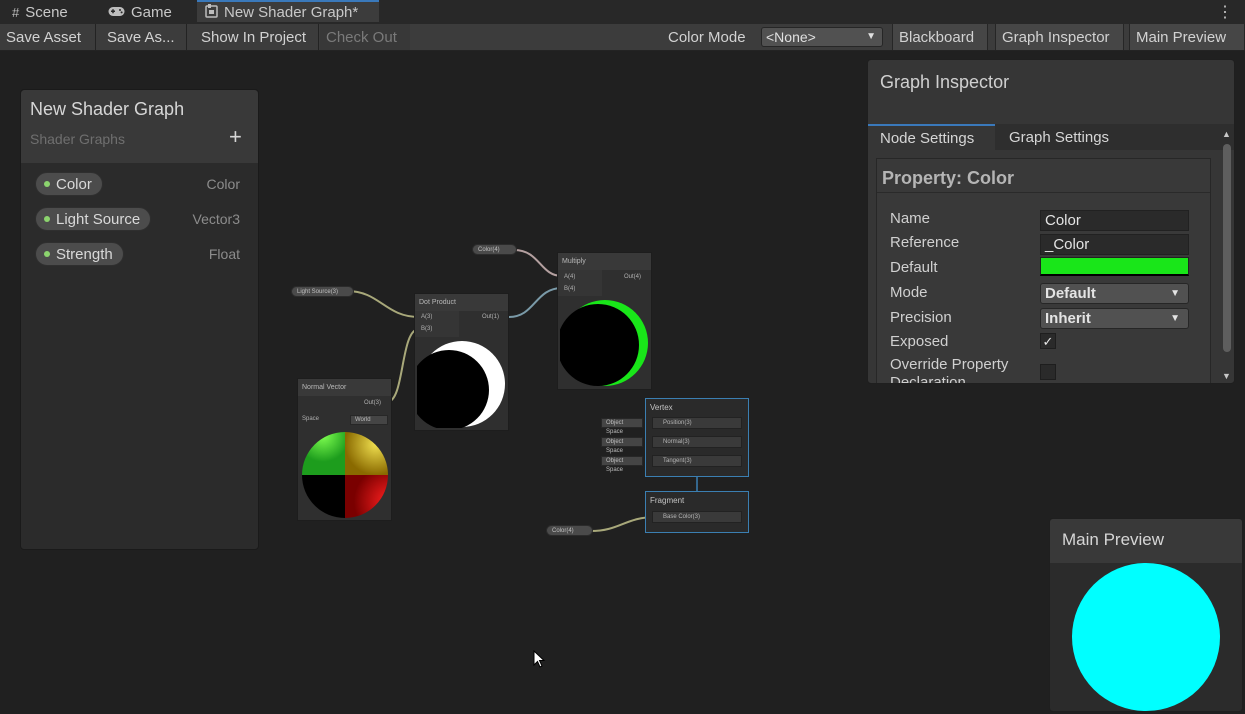  What do you see at coordinates (1114, 244) in the screenshot?
I see `reference-field: _Color` at bounding box center [1114, 244].